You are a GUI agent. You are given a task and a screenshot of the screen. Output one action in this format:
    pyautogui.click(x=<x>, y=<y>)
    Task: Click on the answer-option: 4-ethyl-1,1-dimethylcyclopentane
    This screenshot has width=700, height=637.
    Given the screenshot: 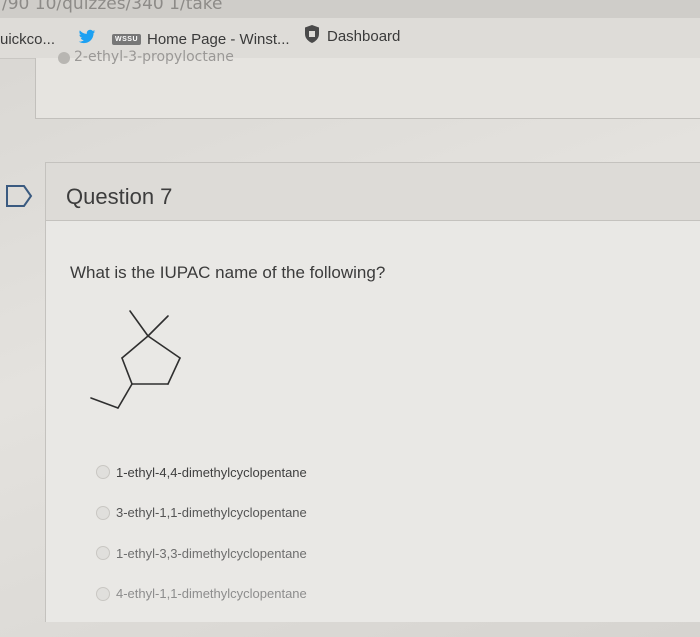 What is the action you would take?
    pyautogui.click(x=201, y=594)
    